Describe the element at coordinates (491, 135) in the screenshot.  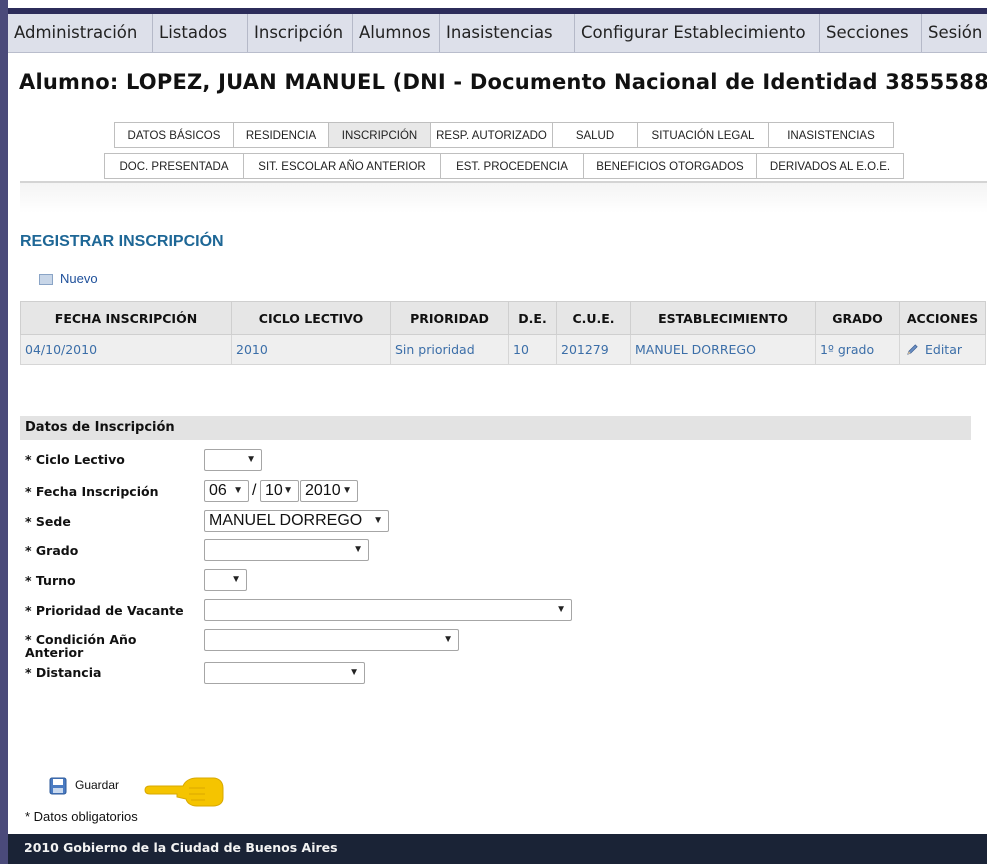
I see `tab-resp-autorizado: RESP. AUTORIZADO` at that location.